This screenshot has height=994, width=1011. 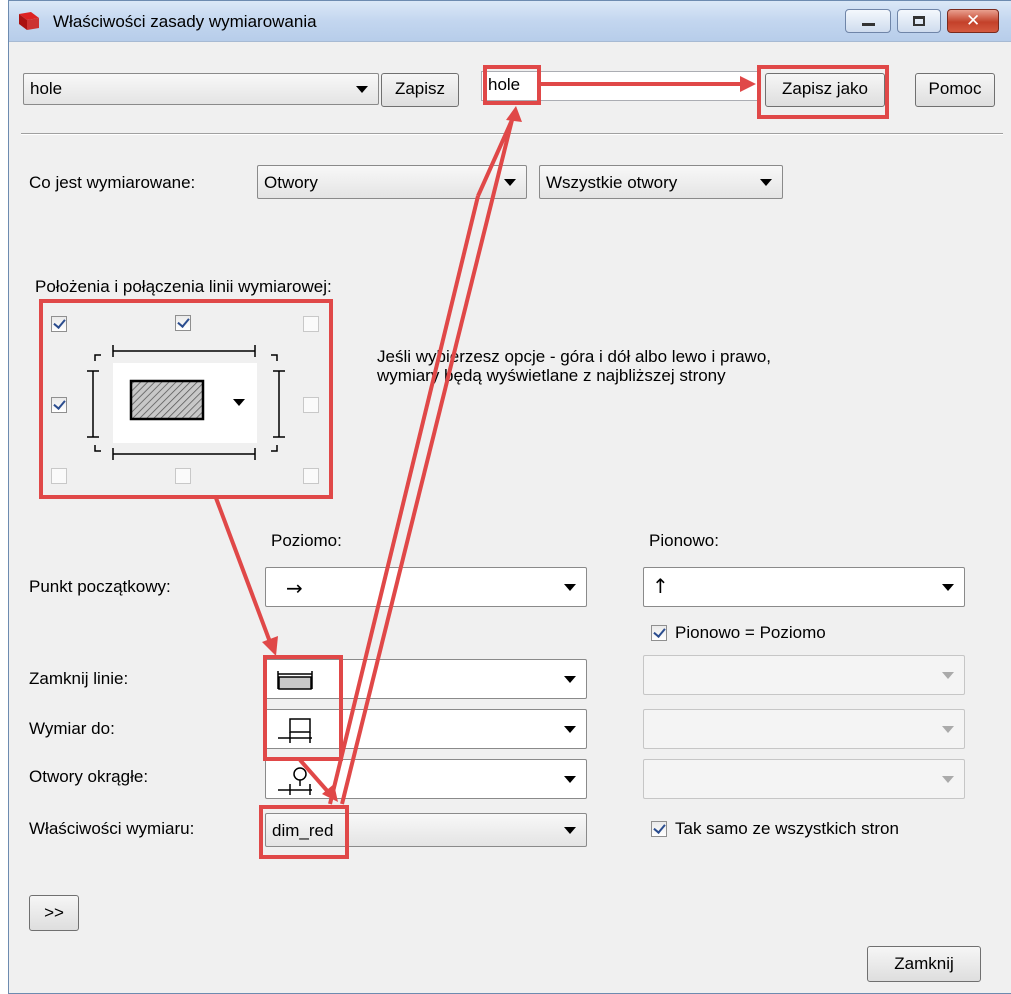 I want to click on expand-button: >>, so click(x=54, y=913).